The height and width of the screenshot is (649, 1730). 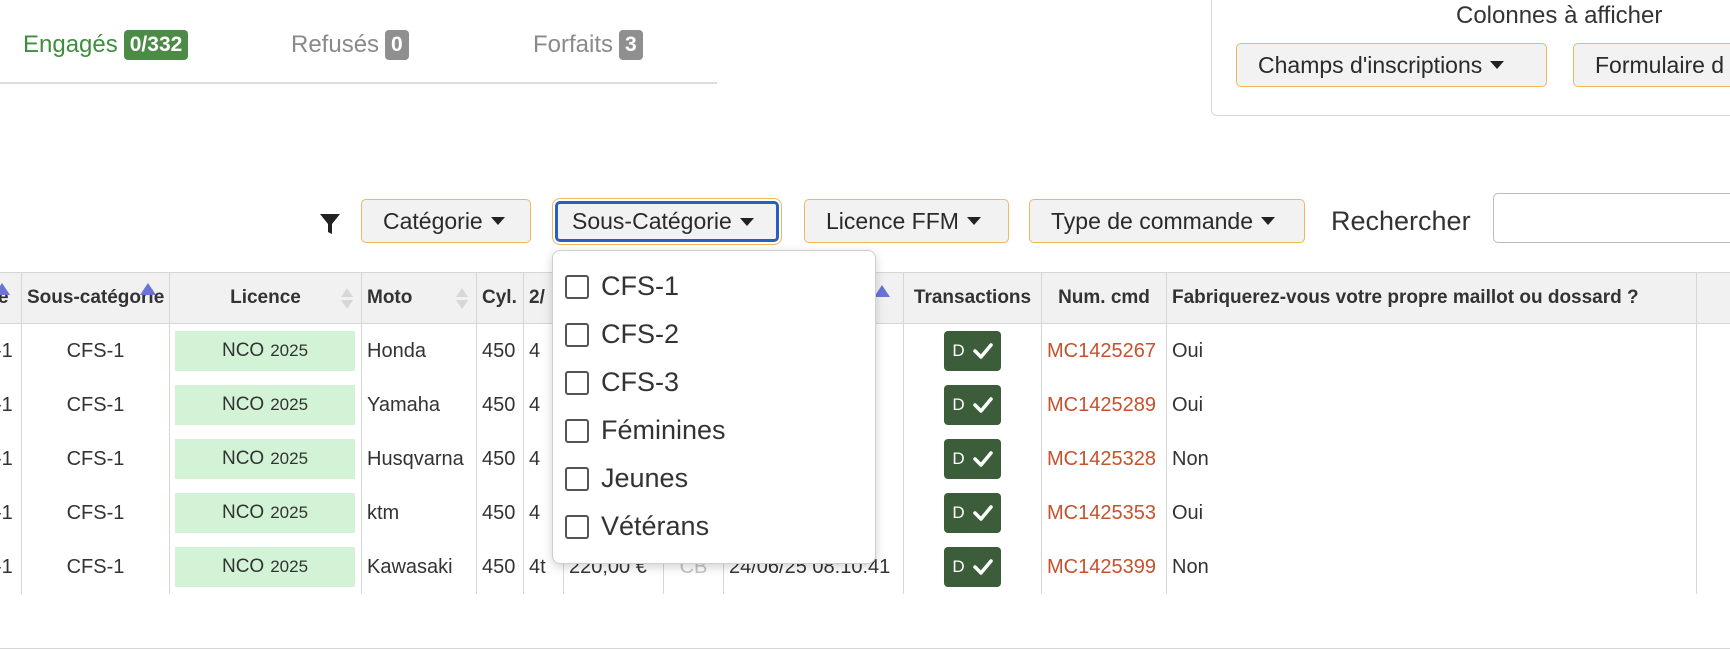 What do you see at coordinates (1559, 15) in the screenshot?
I see `columns-panel-title: Colonnes à afficher` at bounding box center [1559, 15].